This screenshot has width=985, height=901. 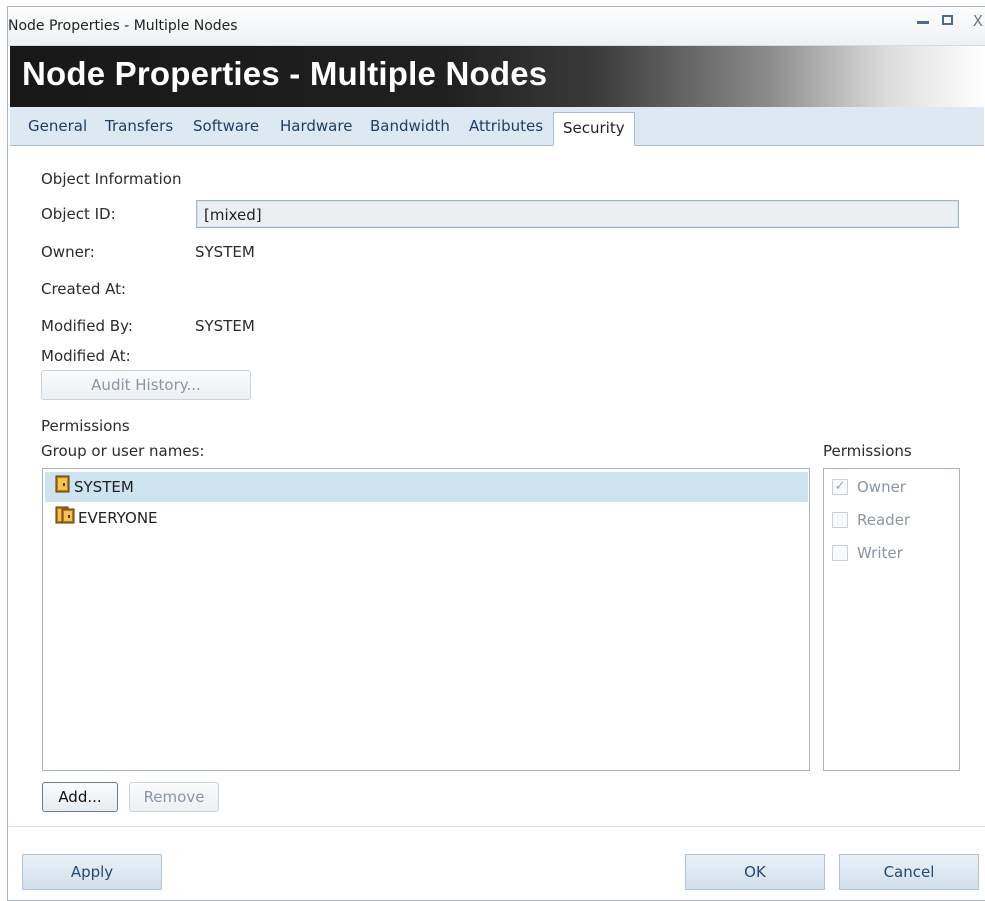 What do you see at coordinates (104, 487) in the screenshot?
I see `user-name: SYSTEM` at bounding box center [104, 487].